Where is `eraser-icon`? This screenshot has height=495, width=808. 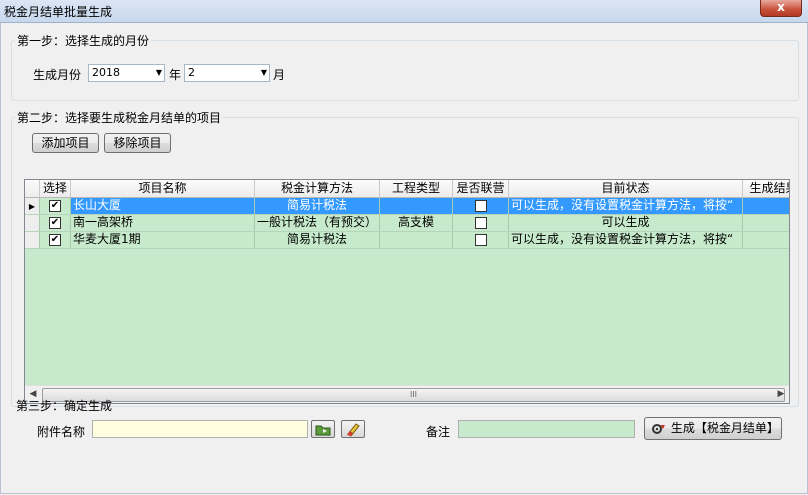 eraser-icon is located at coordinates (353, 430).